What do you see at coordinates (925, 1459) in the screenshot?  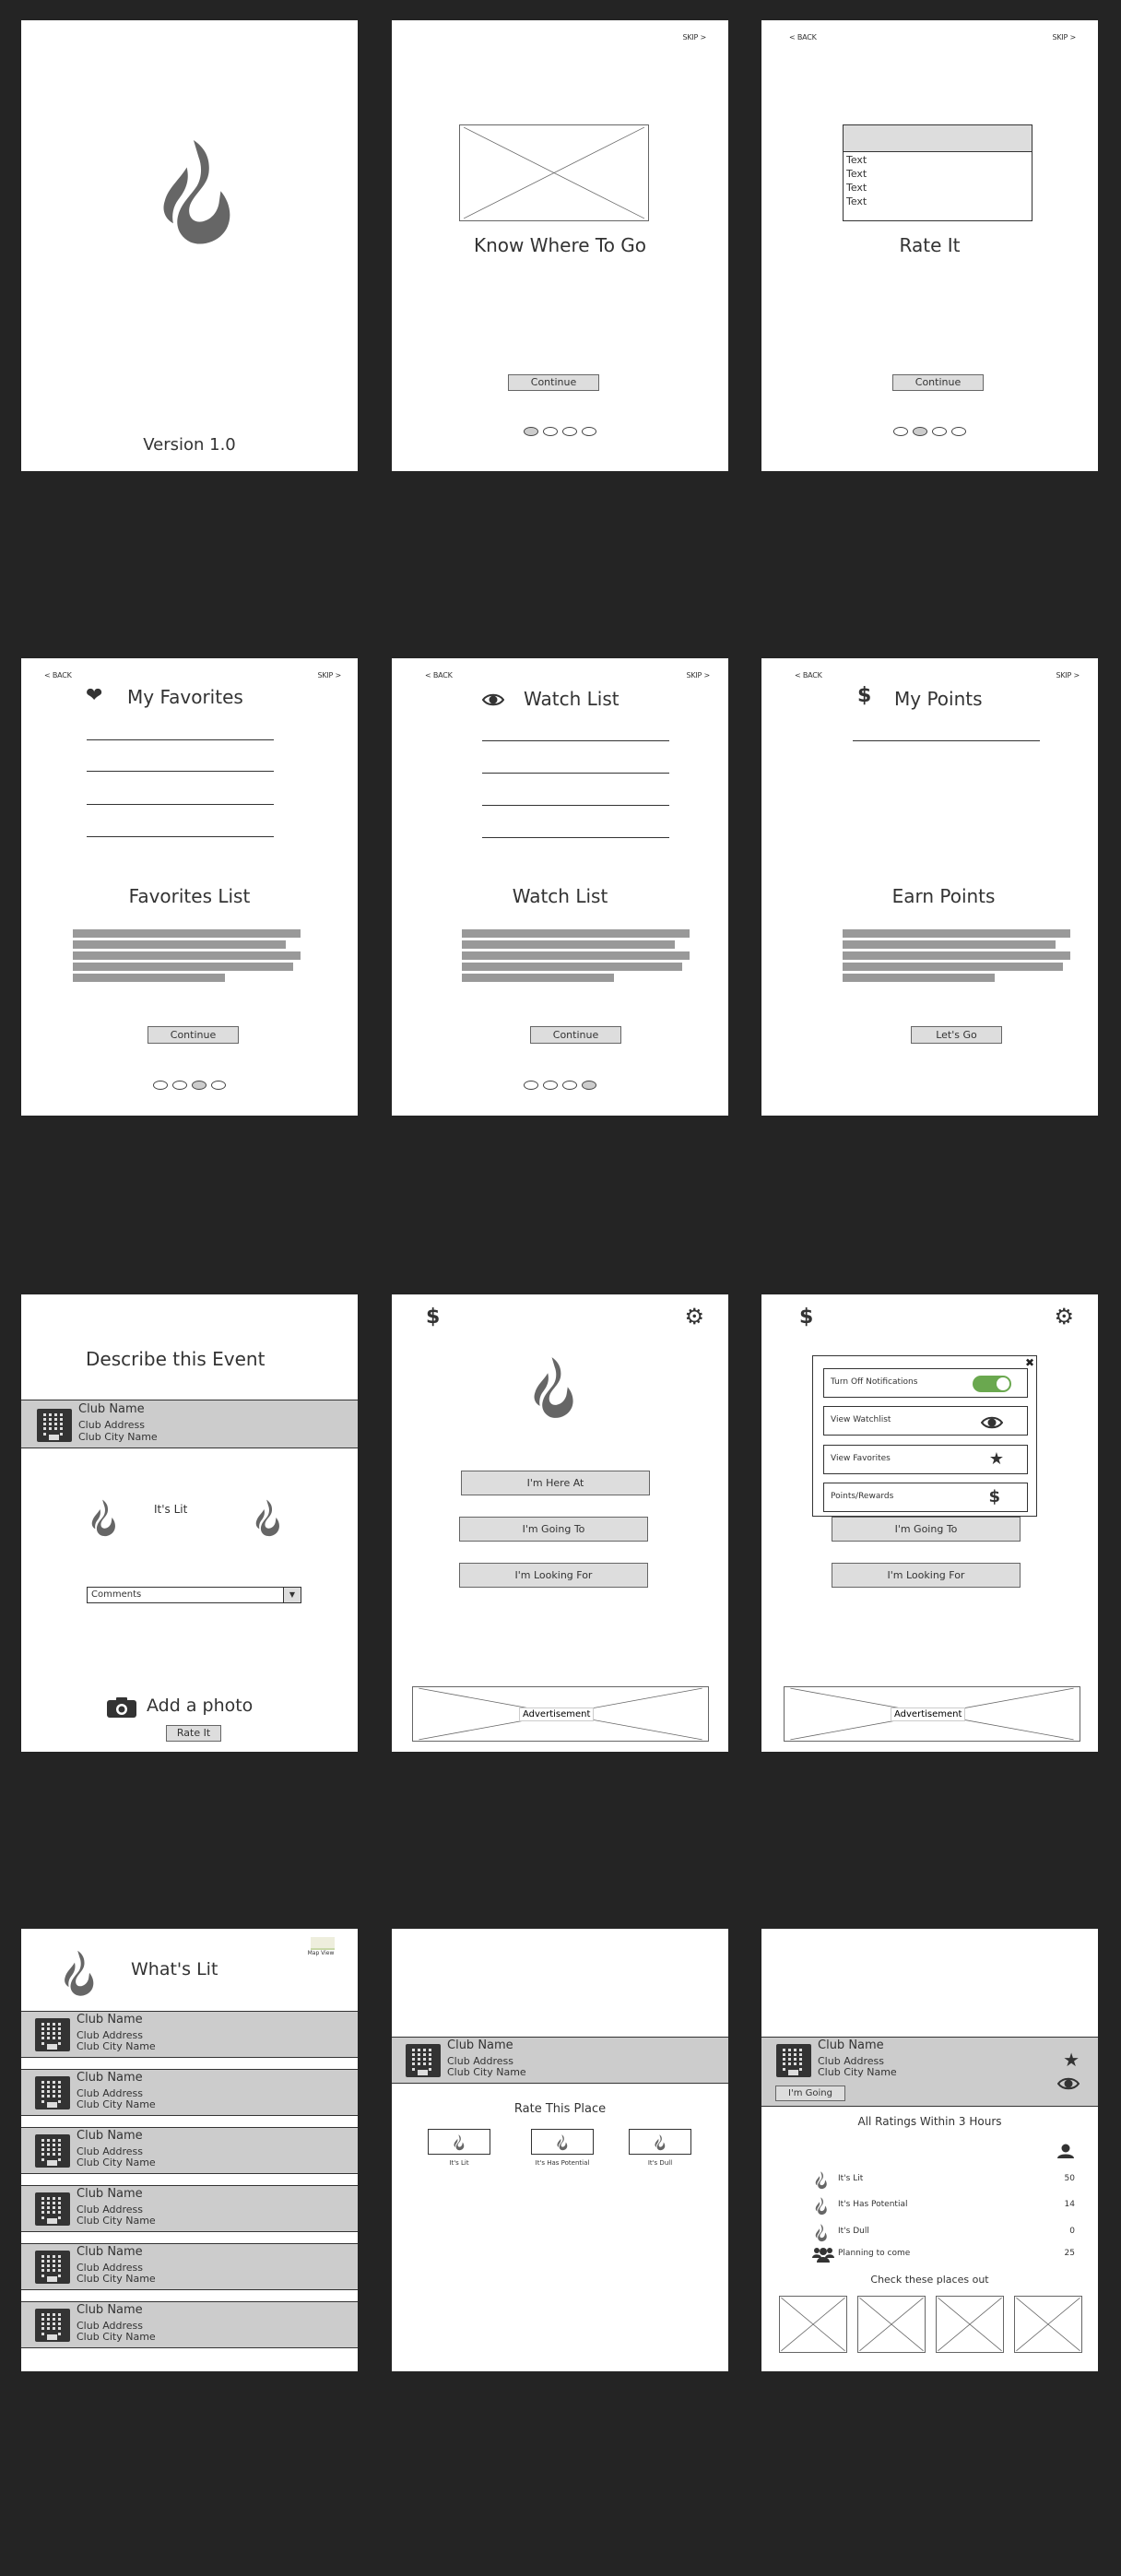 I see `menu-item-favorites: View Favorites ★` at bounding box center [925, 1459].